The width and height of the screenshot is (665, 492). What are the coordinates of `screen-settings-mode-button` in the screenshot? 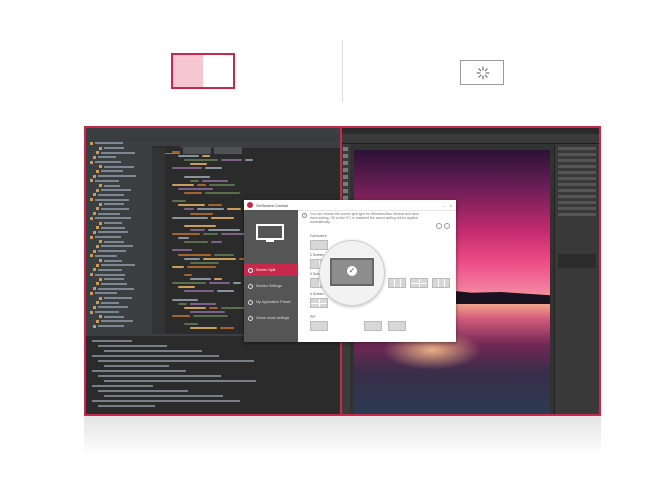 It's located at (482, 72).